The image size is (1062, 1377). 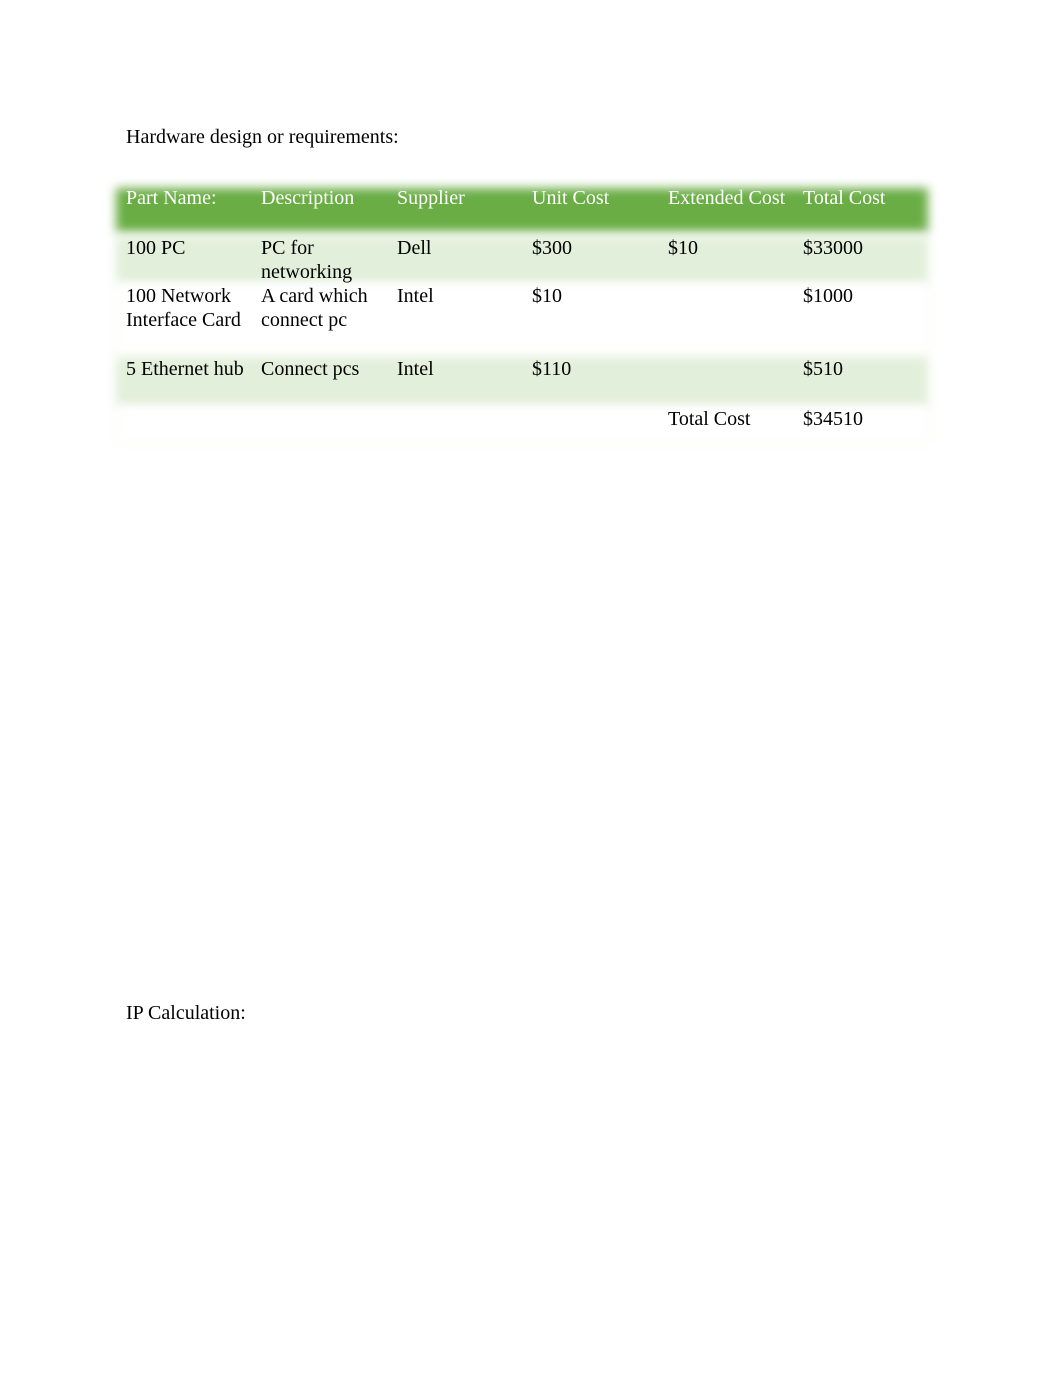 What do you see at coordinates (310, 369) in the screenshot?
I see `cell-description: Connect pcs` at bounding box center [310, 369].